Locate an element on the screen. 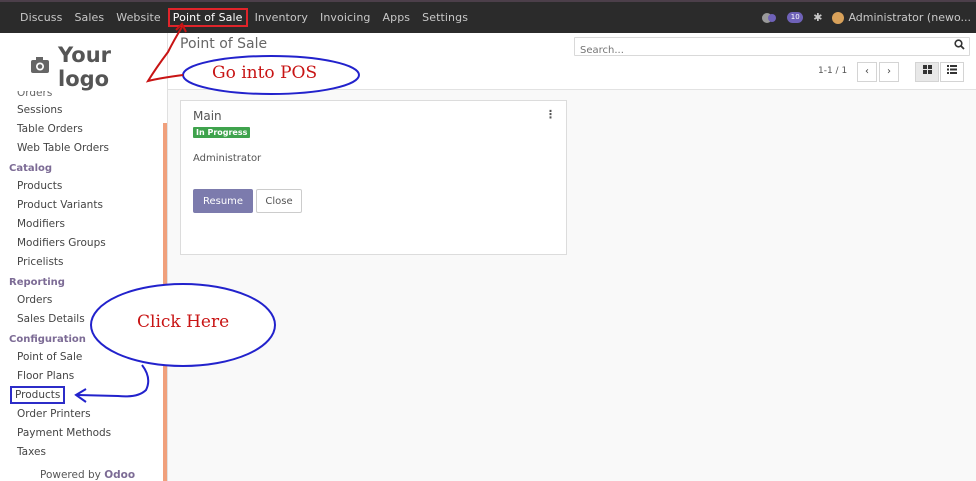  chevron-left-icon: ‹ is located at coordinates (867, 71).